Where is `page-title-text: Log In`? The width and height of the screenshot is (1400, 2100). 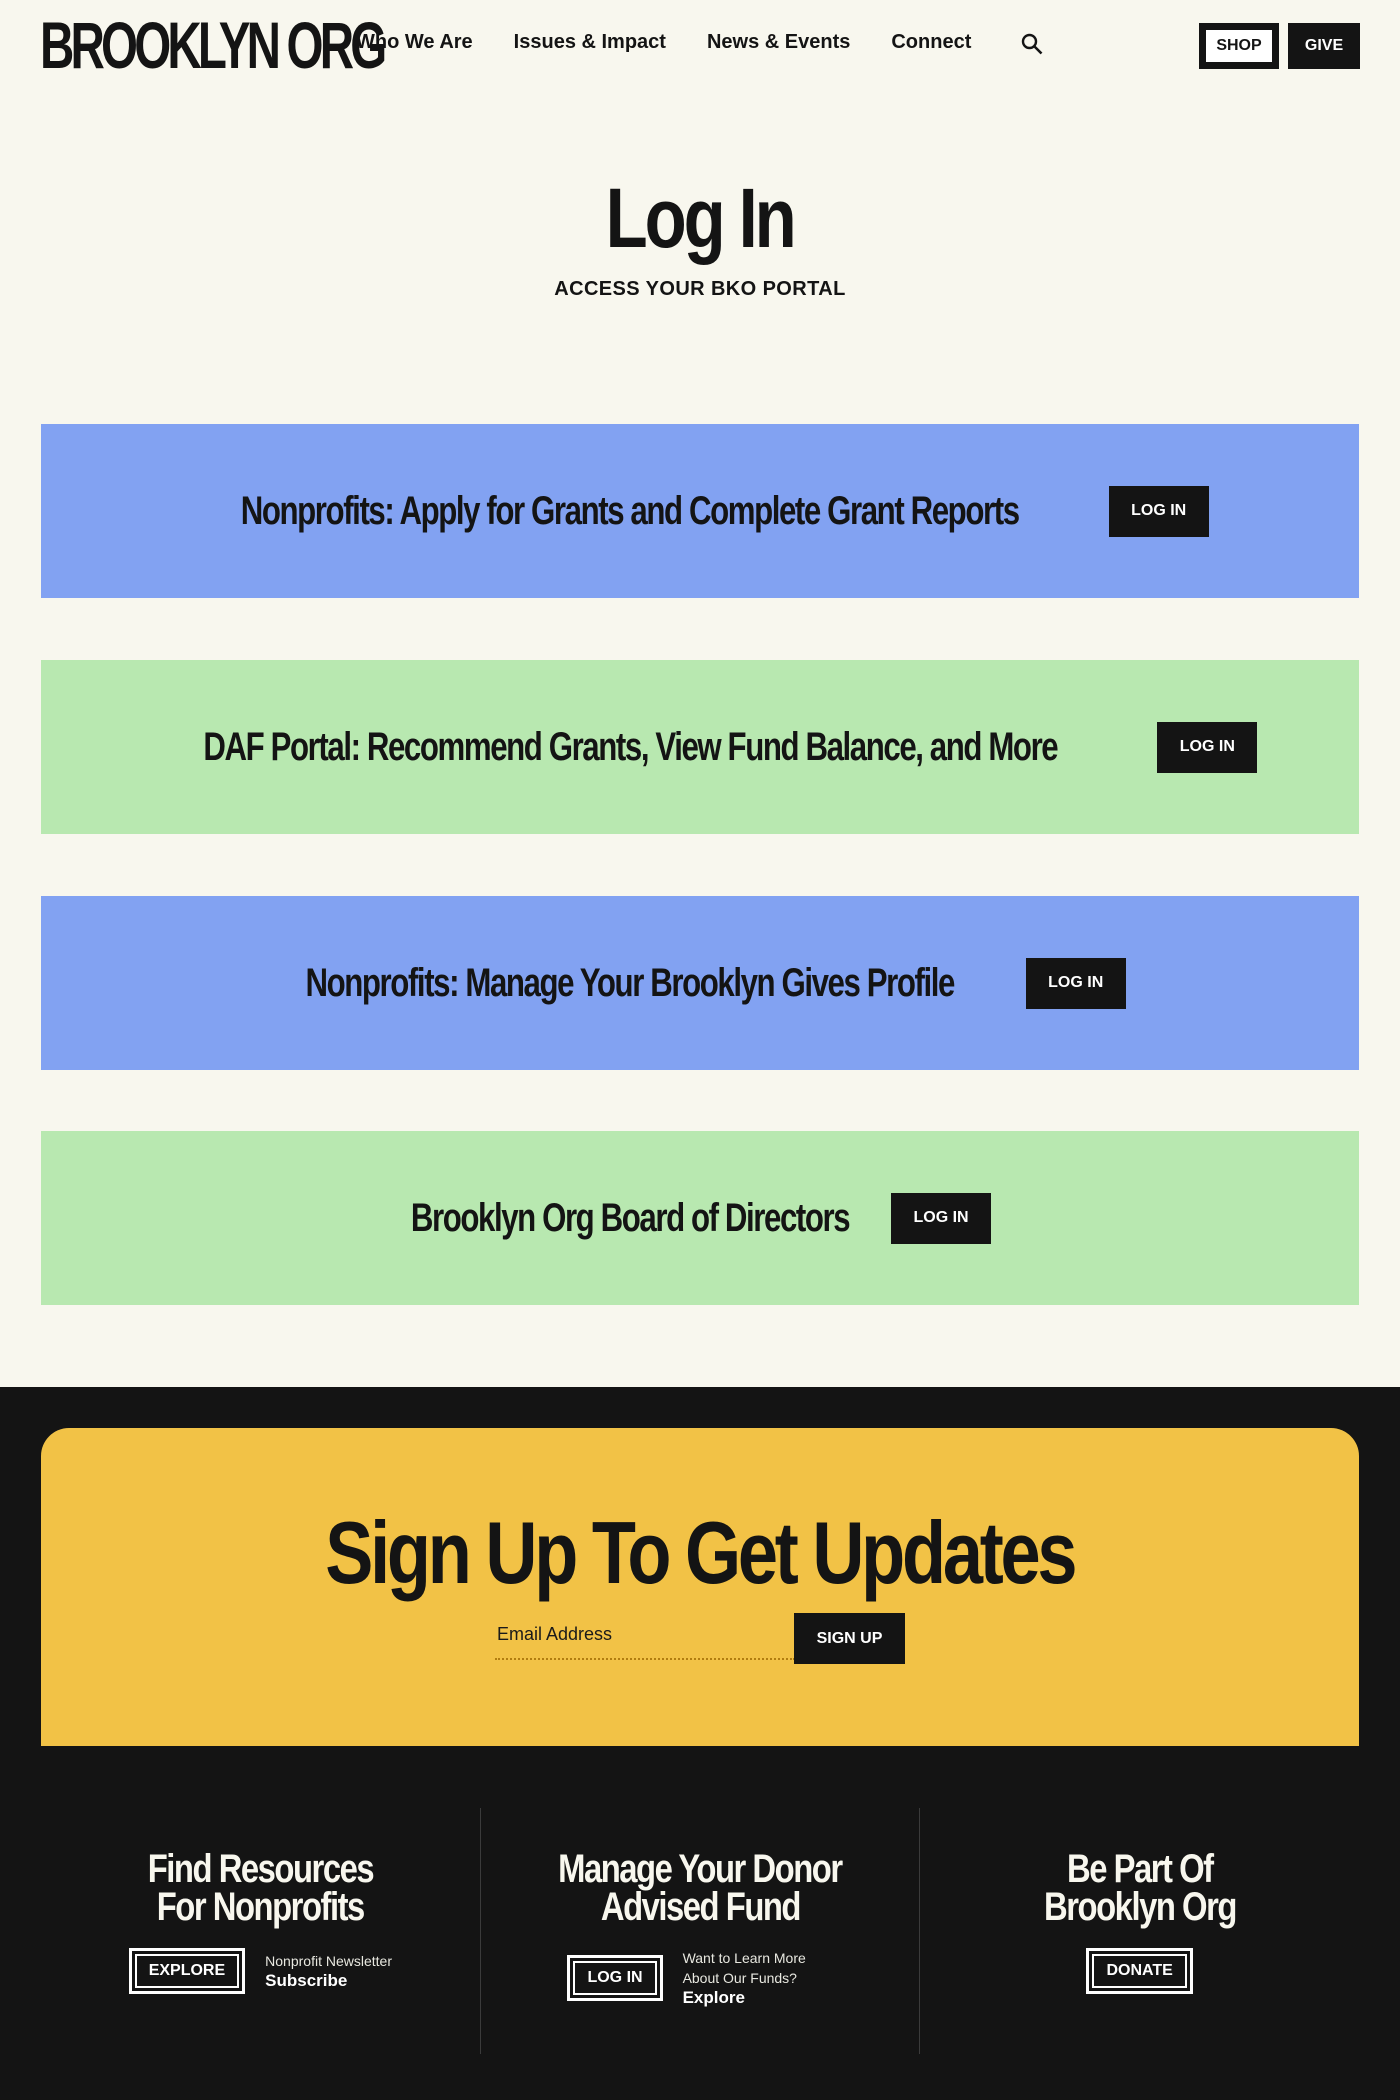 page-title-text: Log In is located at coordinates (701, 218).